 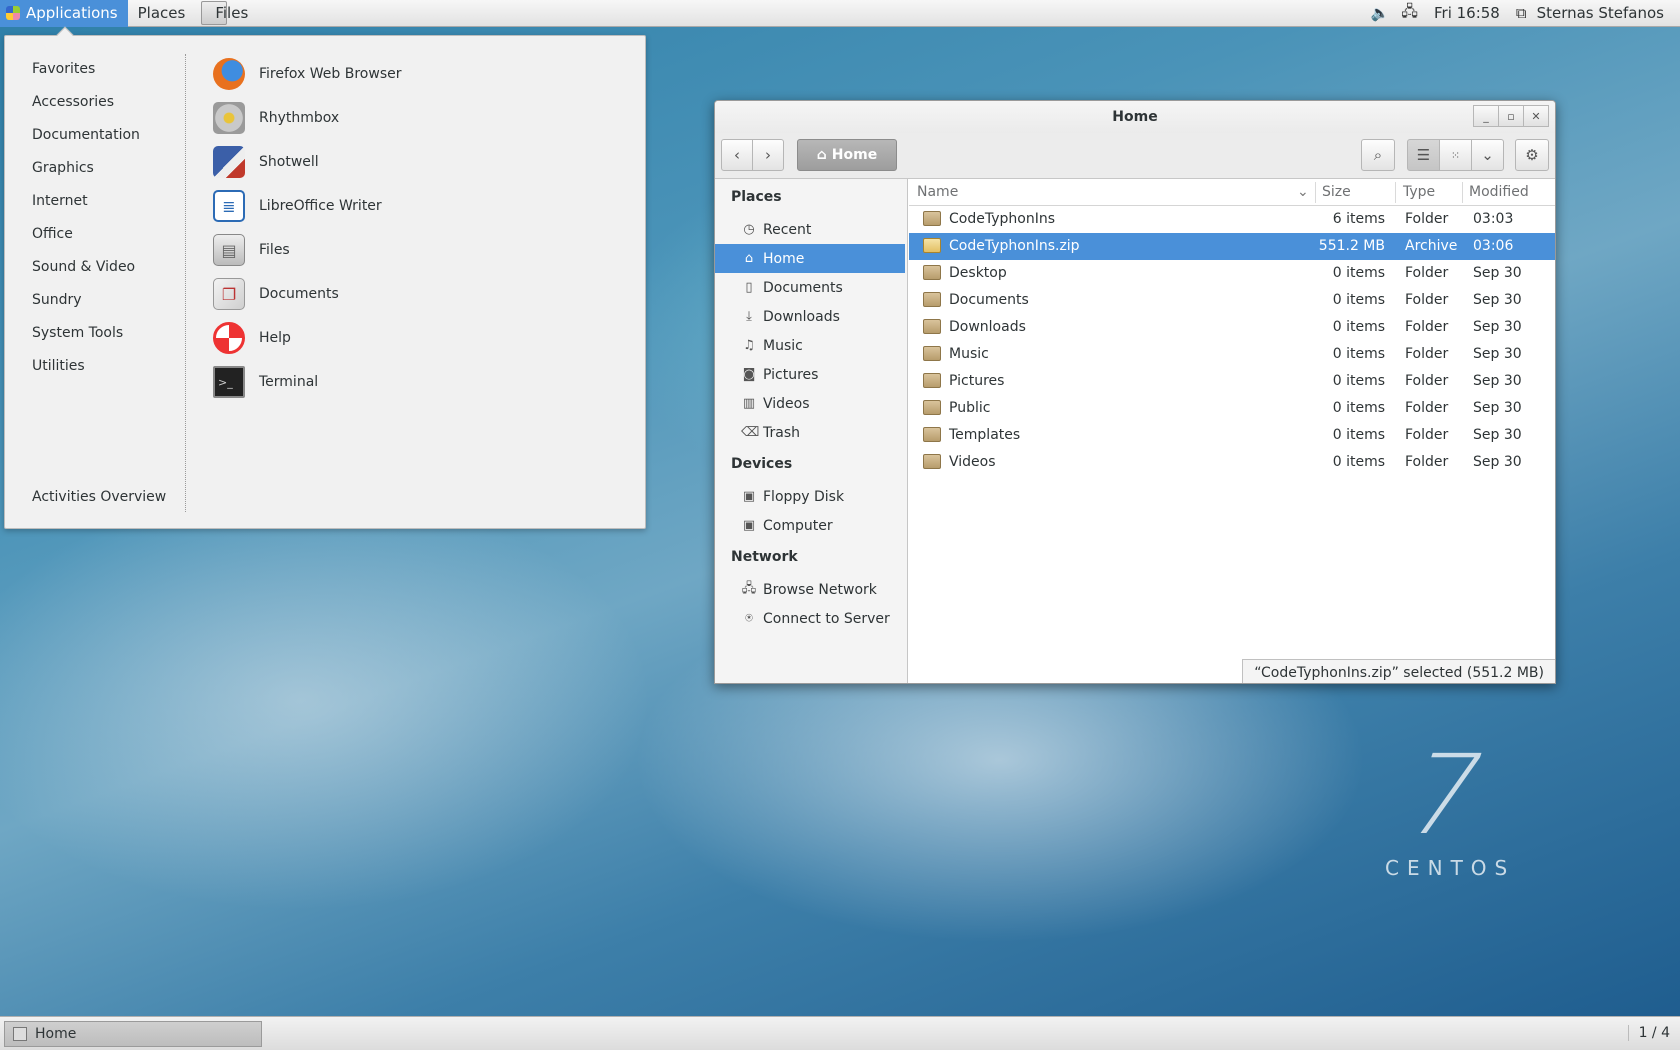 I want to click on category-favorites: Favorites, so click(x=63, y=69).